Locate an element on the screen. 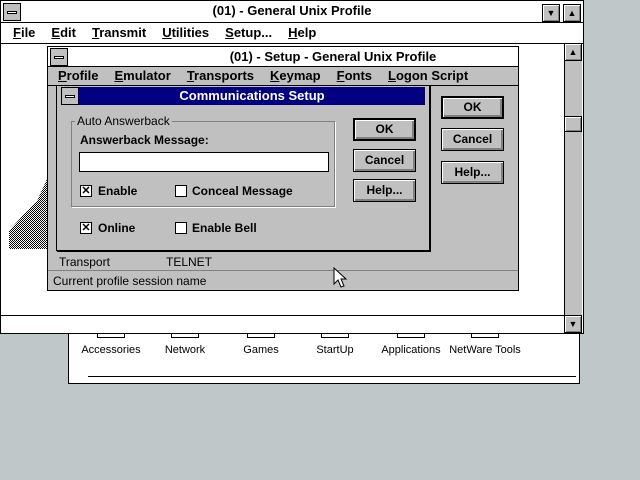 The image size is (640, 480). menu-transports: Transports is located at coordinates (220, 77).